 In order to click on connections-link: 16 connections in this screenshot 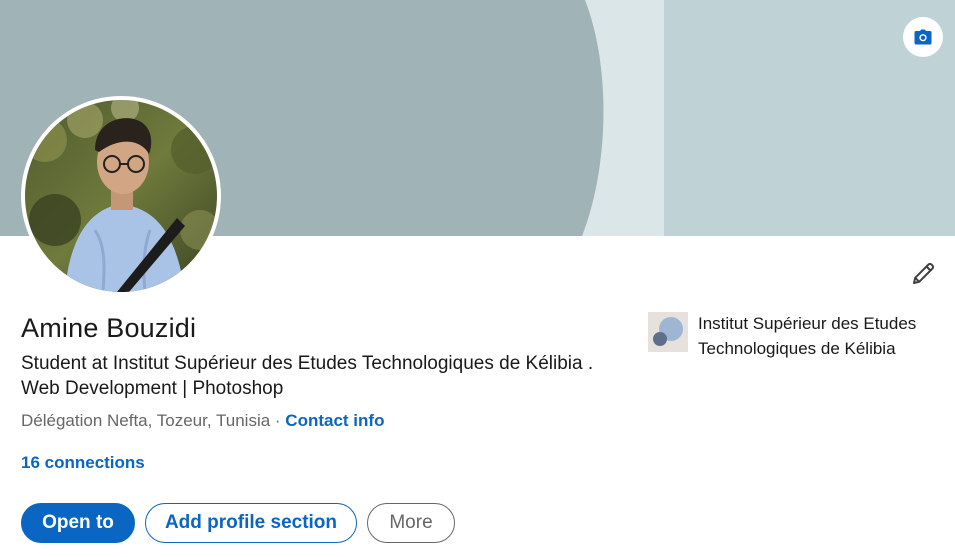, I will do `click(83, 463)`.